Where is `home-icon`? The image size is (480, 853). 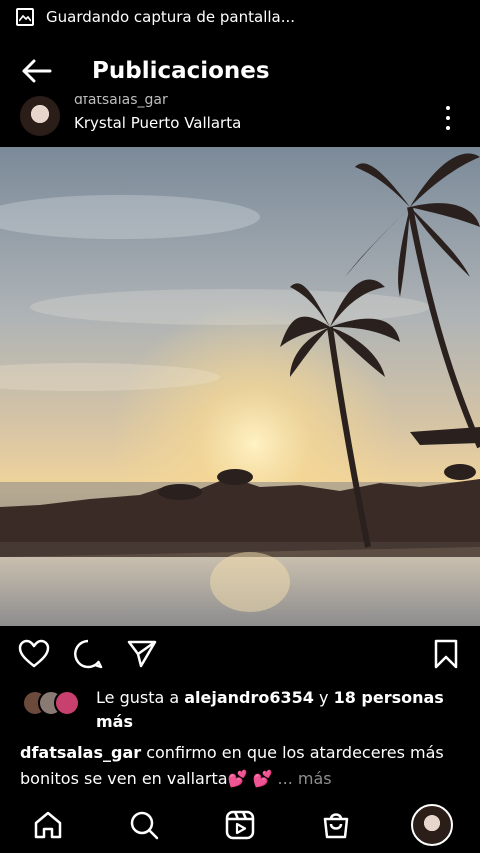 home-icon is located at coordinates (48, 824).